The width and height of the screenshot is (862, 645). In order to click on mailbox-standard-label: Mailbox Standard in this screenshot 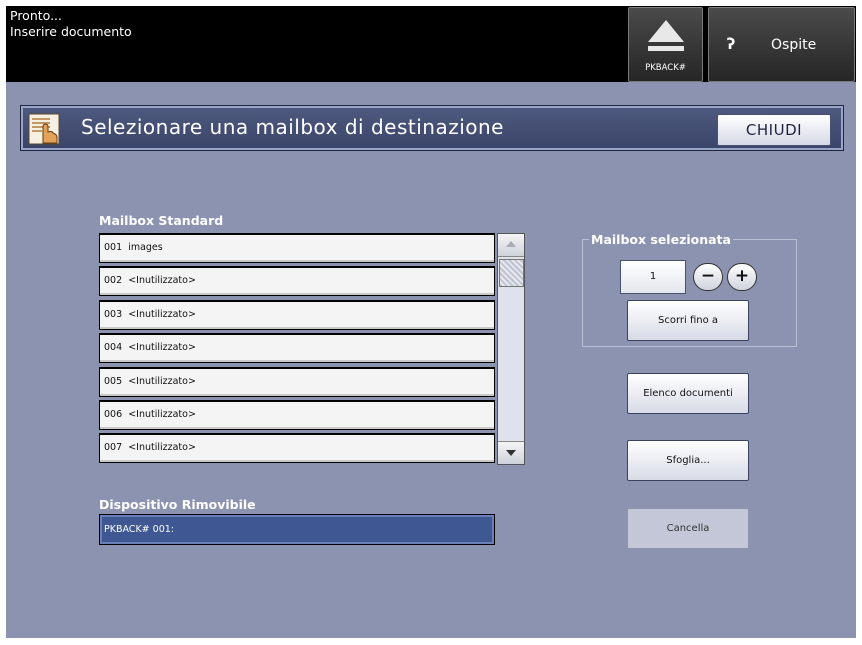, I will do `click(161, 220)`.